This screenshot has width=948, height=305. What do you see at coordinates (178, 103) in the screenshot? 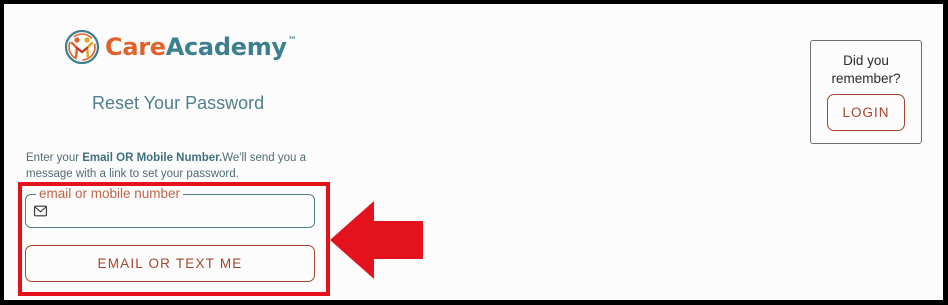
I see `page-title: Reset Your Password` at bounding box center [178, 103].